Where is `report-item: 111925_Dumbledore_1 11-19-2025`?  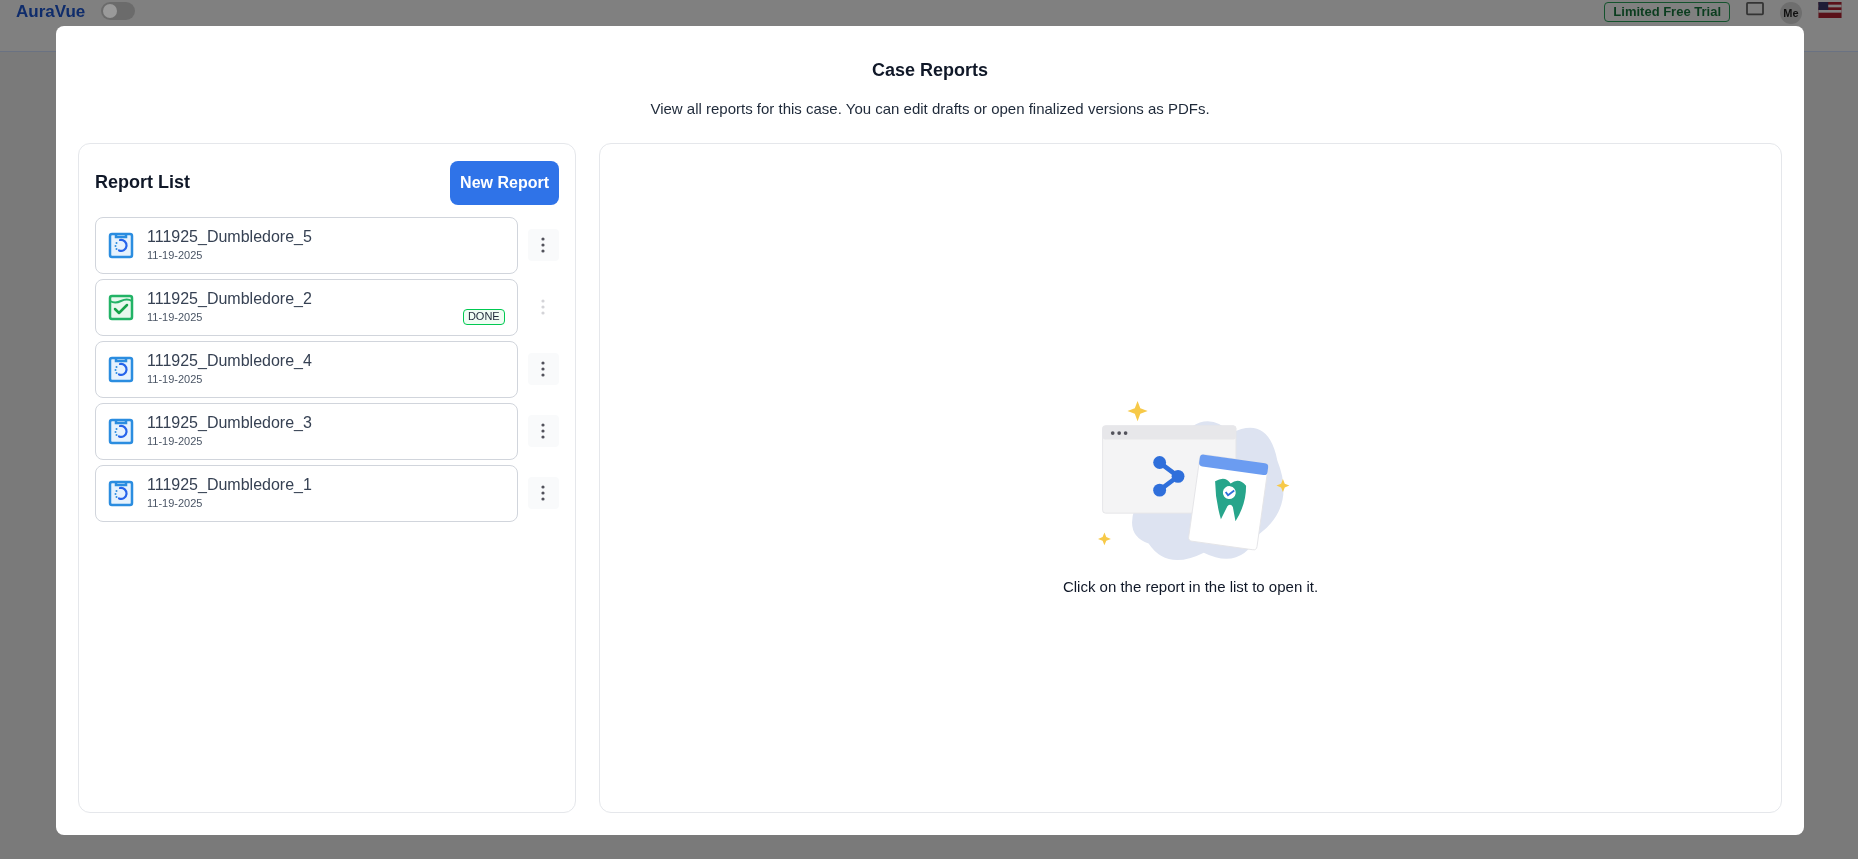
report-item: 111925_Dumbledore_1 11-19-2025 is located at coordinates (306, 493).